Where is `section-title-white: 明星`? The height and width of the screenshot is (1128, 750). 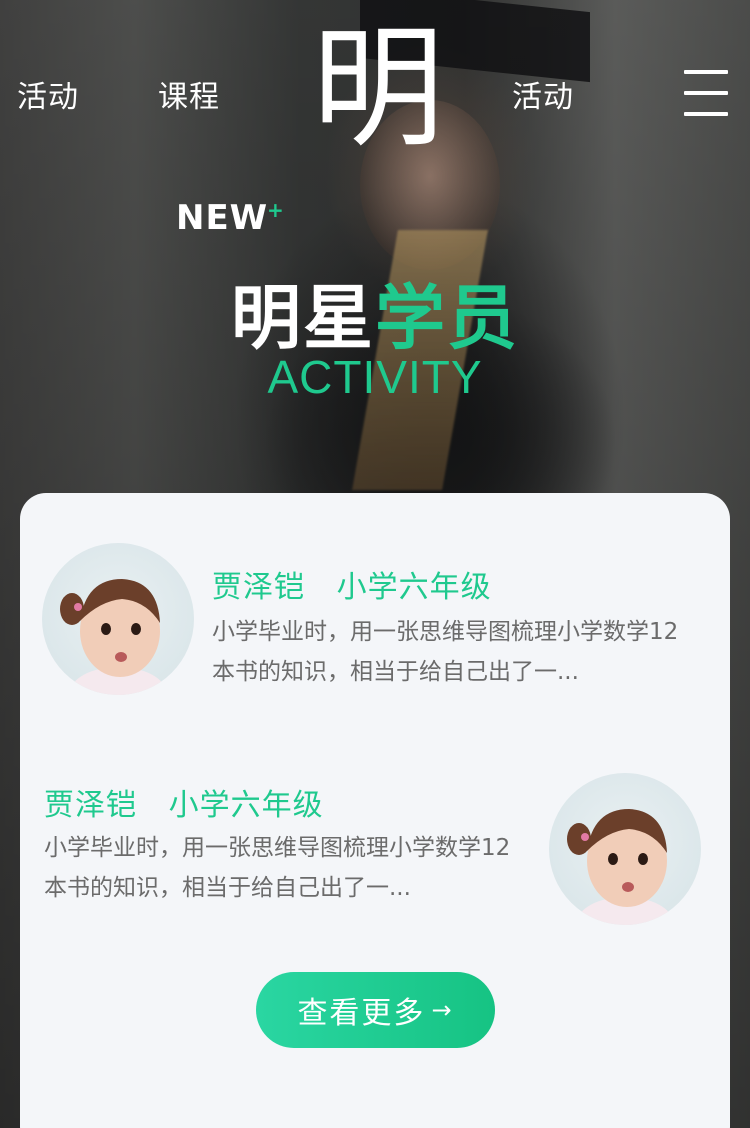
section-title-white: 明星 is located at coordinates (303, 318).